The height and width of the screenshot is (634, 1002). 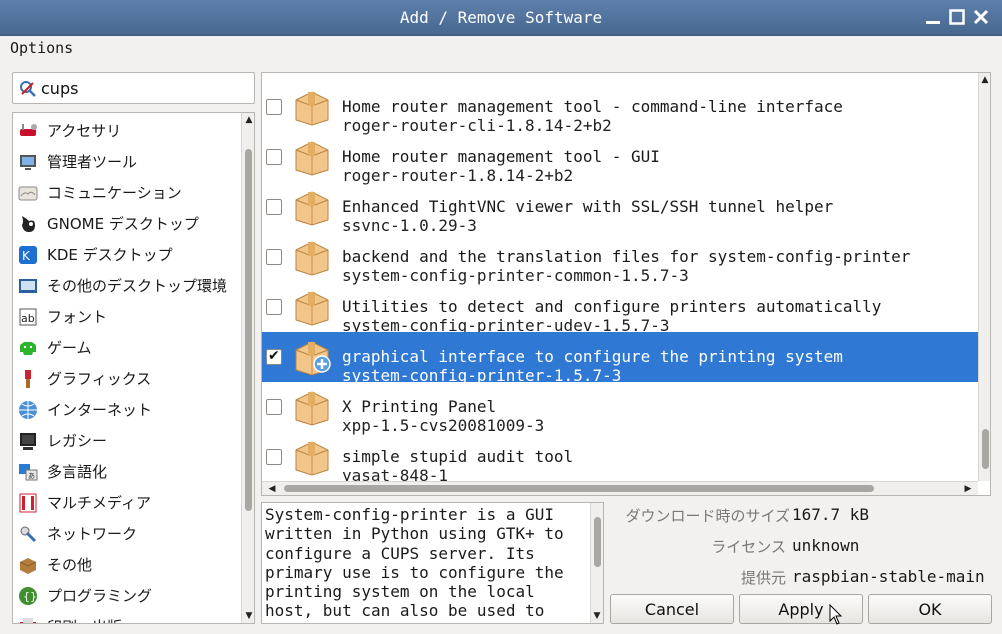 What do you see at coordinates (28, 89) in the screenshot?
I see `clear-search-icon` at bounding box center [28, 89].